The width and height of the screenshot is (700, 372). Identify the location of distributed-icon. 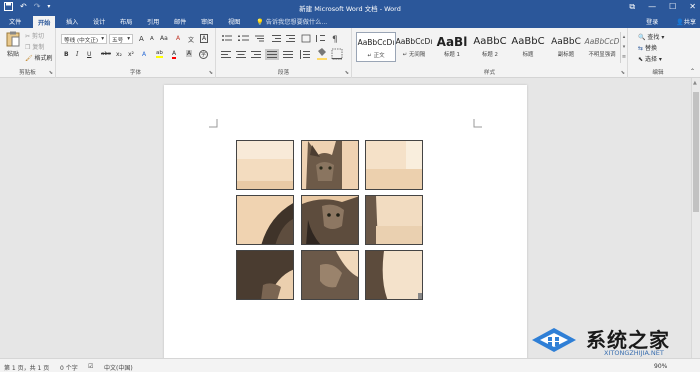
(288, 54).